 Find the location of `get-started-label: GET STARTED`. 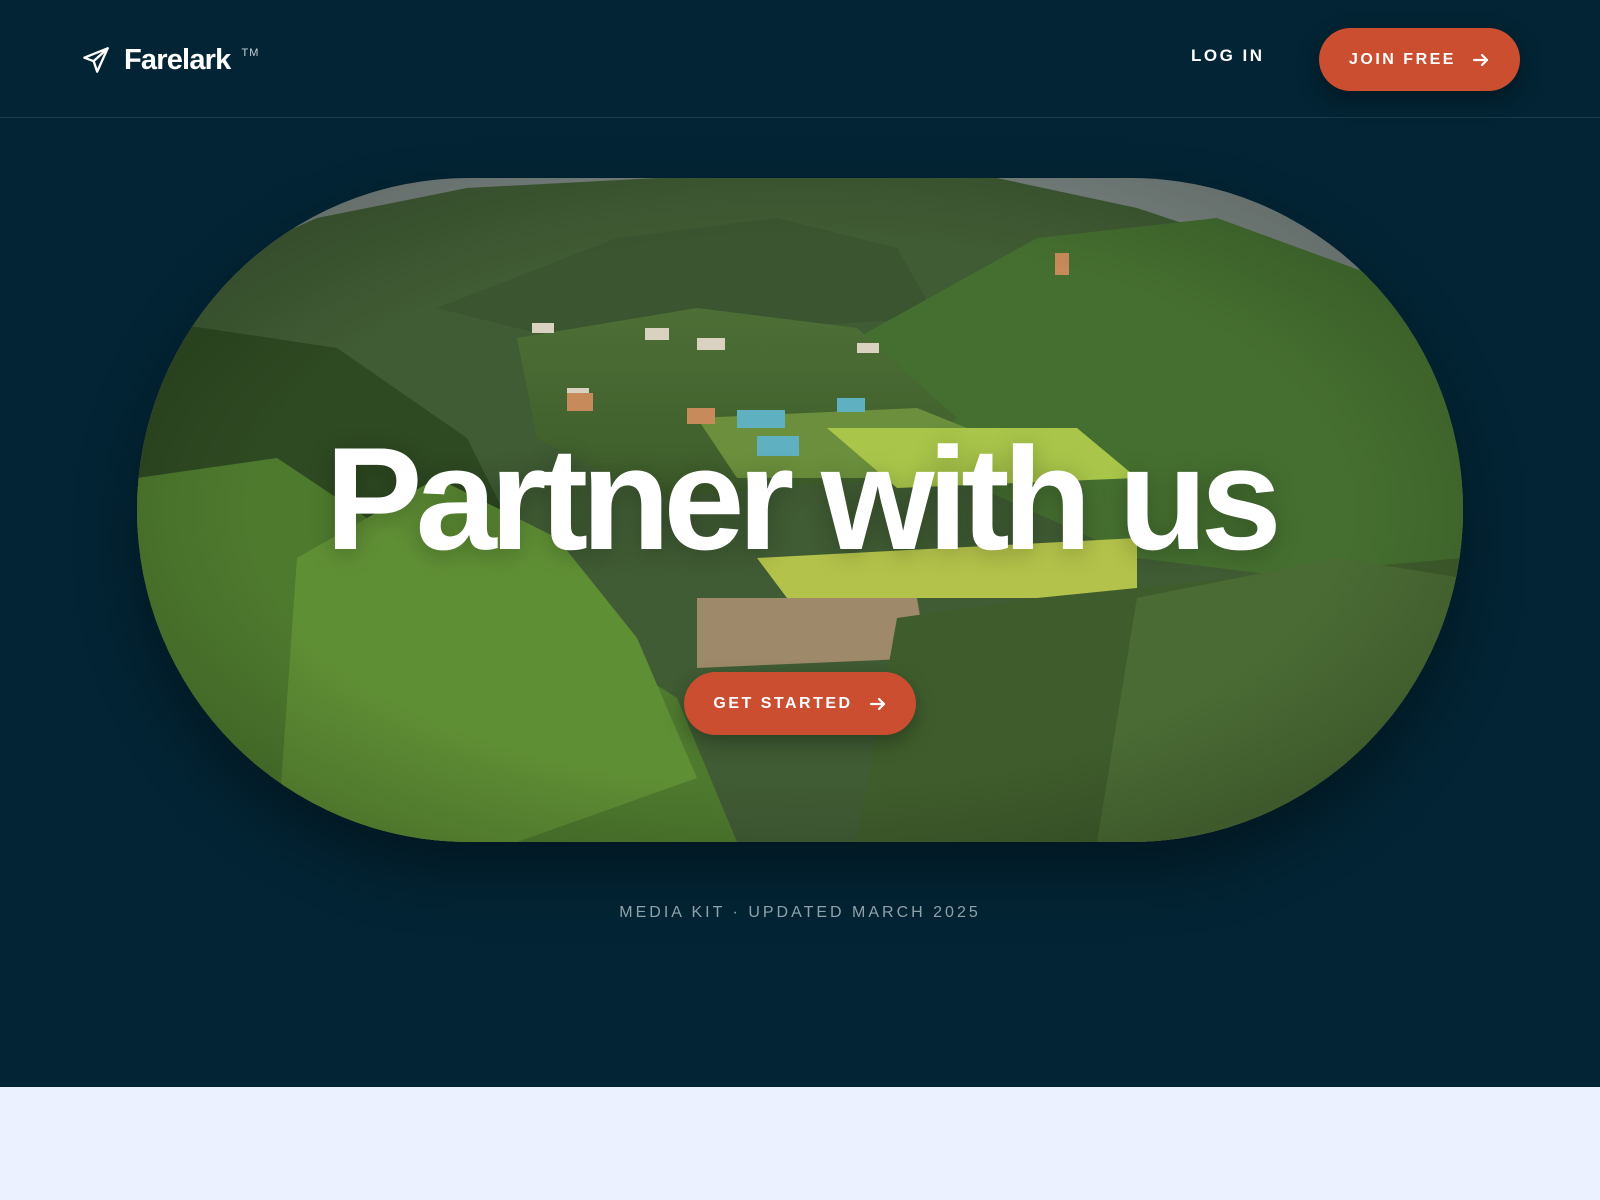

get-started-label: GET STARTED is located at coordinates (783, 703).